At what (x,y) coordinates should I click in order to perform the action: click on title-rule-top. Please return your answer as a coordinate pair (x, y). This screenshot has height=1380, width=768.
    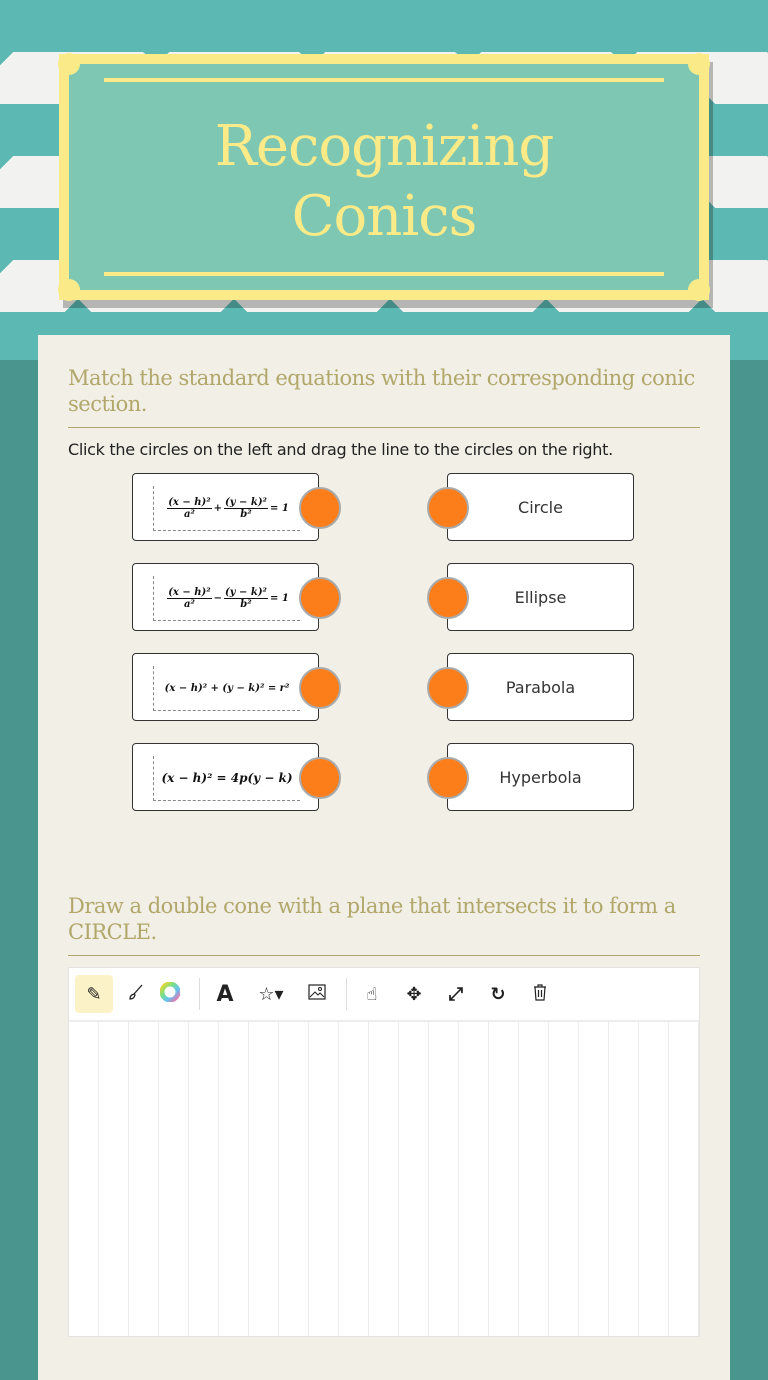
    Looking at the image, I should click on (384, 80).